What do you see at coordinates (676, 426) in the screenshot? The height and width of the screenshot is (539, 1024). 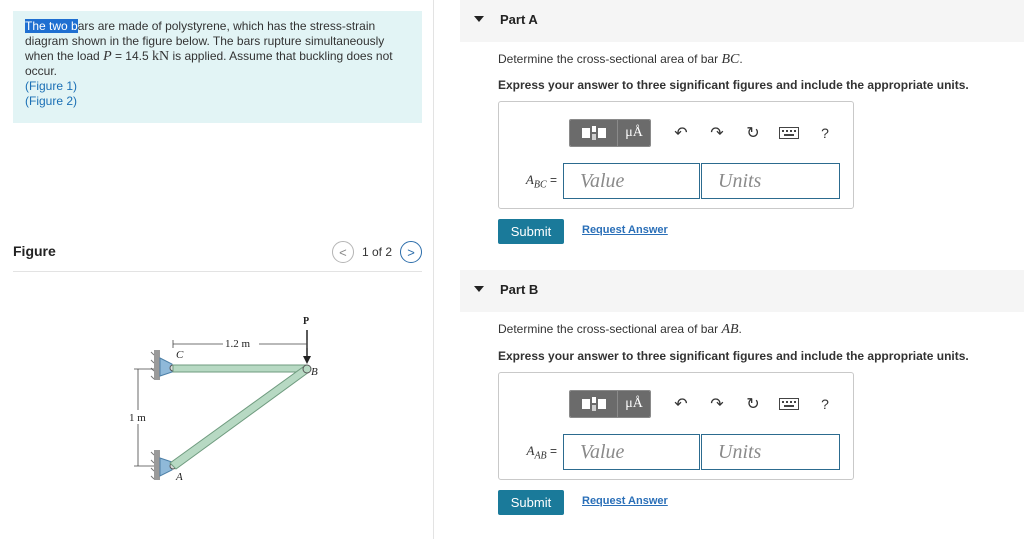 I see `part-b-answer-box: μÅ ↶ ↷ ↻ ? AAB = Value Units` at bounding box center [676, 426].